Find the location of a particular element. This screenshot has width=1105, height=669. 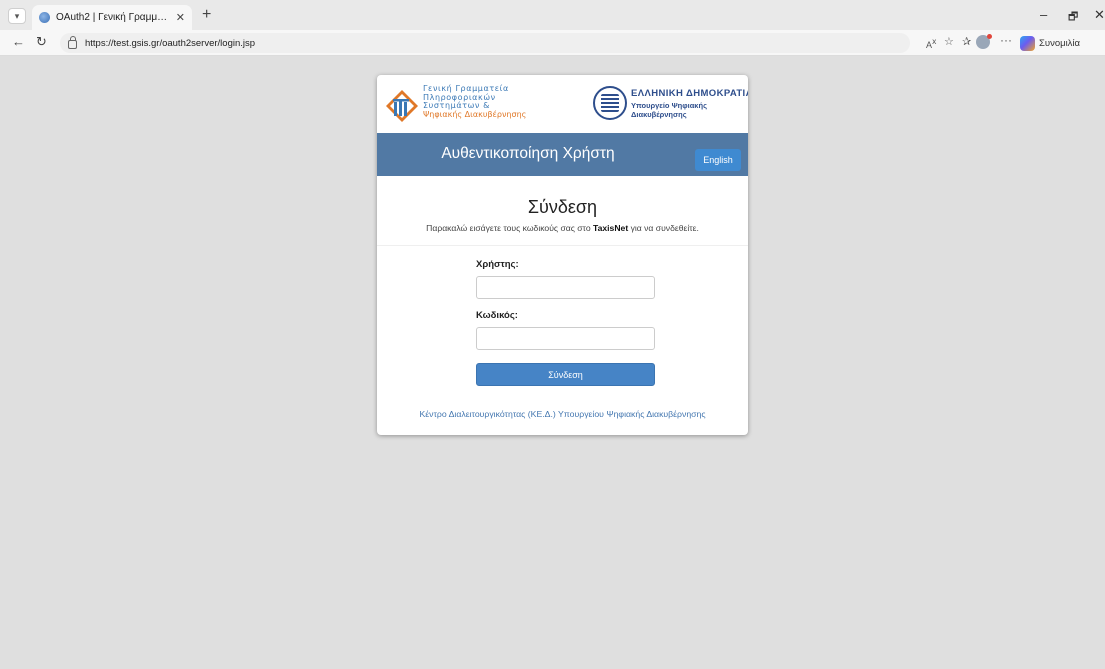

password-label: Κωδικός: is located at coordinates (497, 315).